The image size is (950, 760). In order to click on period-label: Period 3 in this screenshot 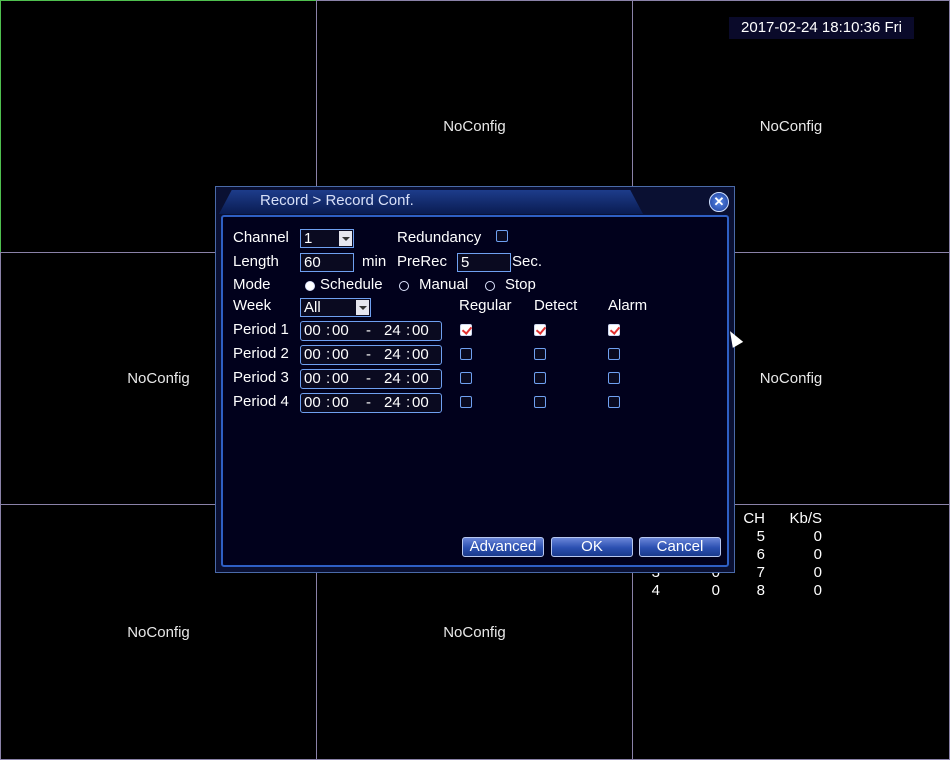, I will do `click(261, 377)`.